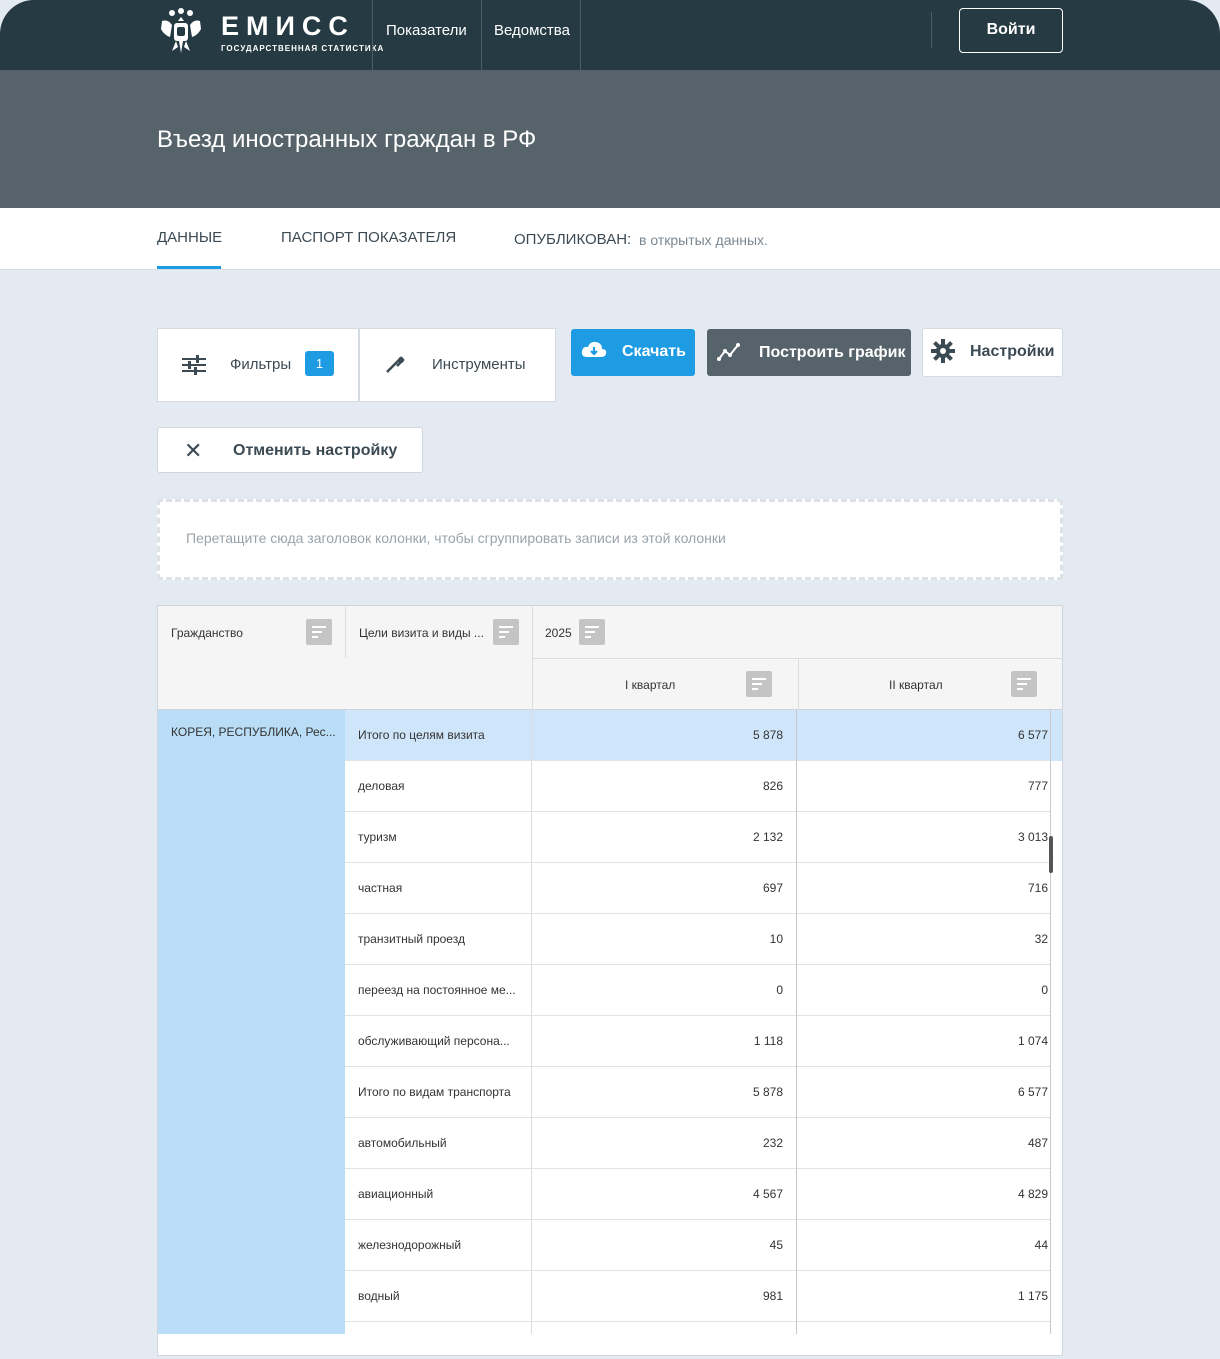 This screenshot has height=1359, width=1220. I want to click on tools-tab: Инструменты, so click(457, 365).